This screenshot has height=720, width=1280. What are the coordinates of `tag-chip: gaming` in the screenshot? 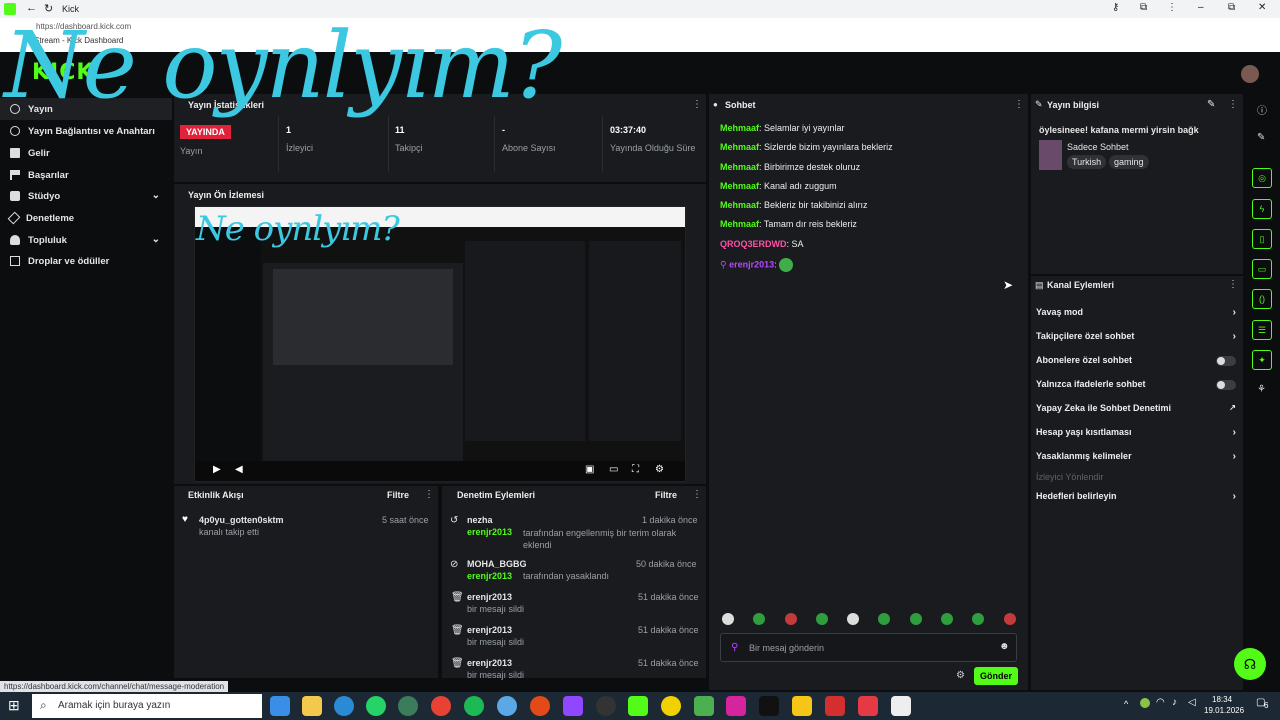 It's located at (1129, 162).